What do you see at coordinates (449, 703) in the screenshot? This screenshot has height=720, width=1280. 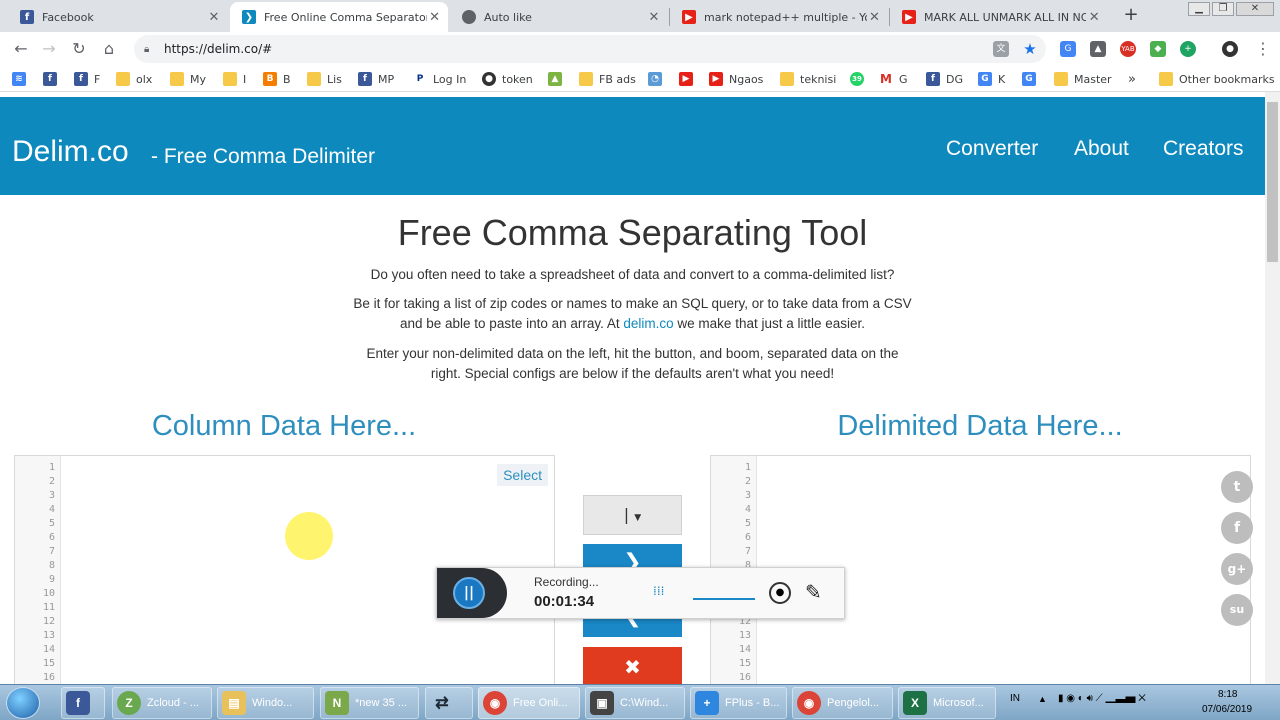 I see `taskbar-item: ⇄` at bounding box center [449, 703].